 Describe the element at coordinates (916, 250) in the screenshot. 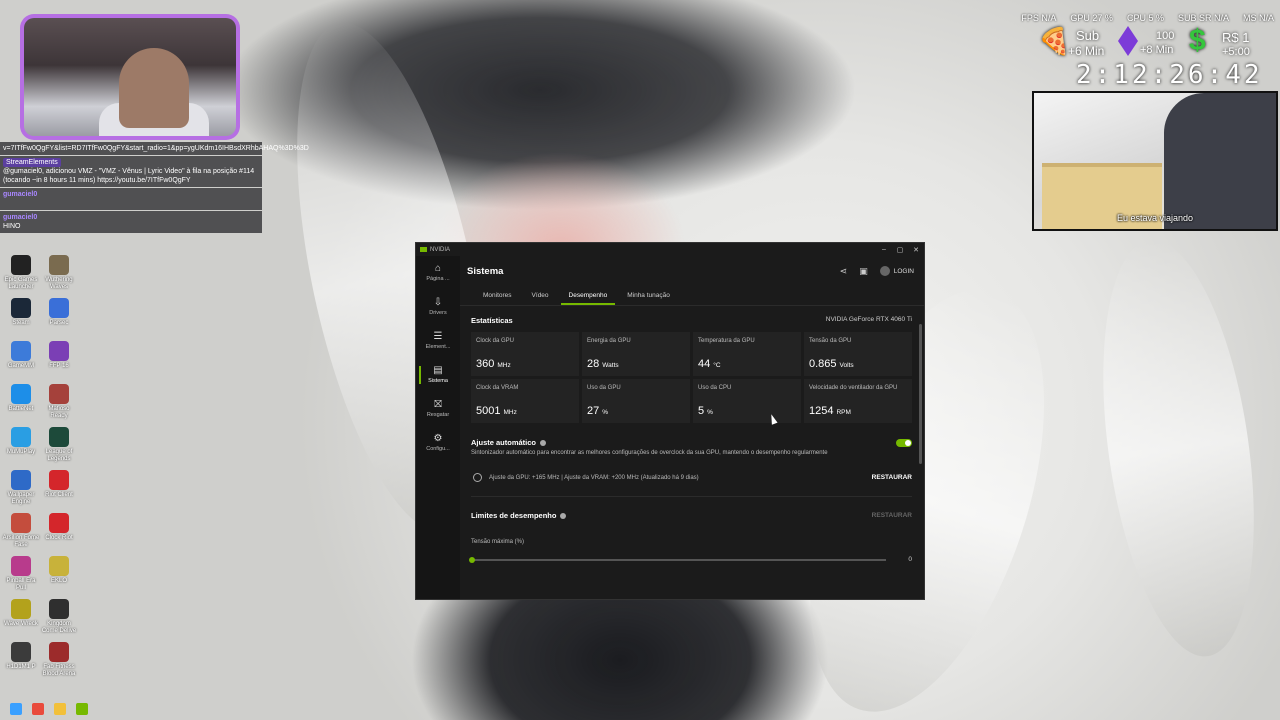

I see `close-button: ✕` at that location.